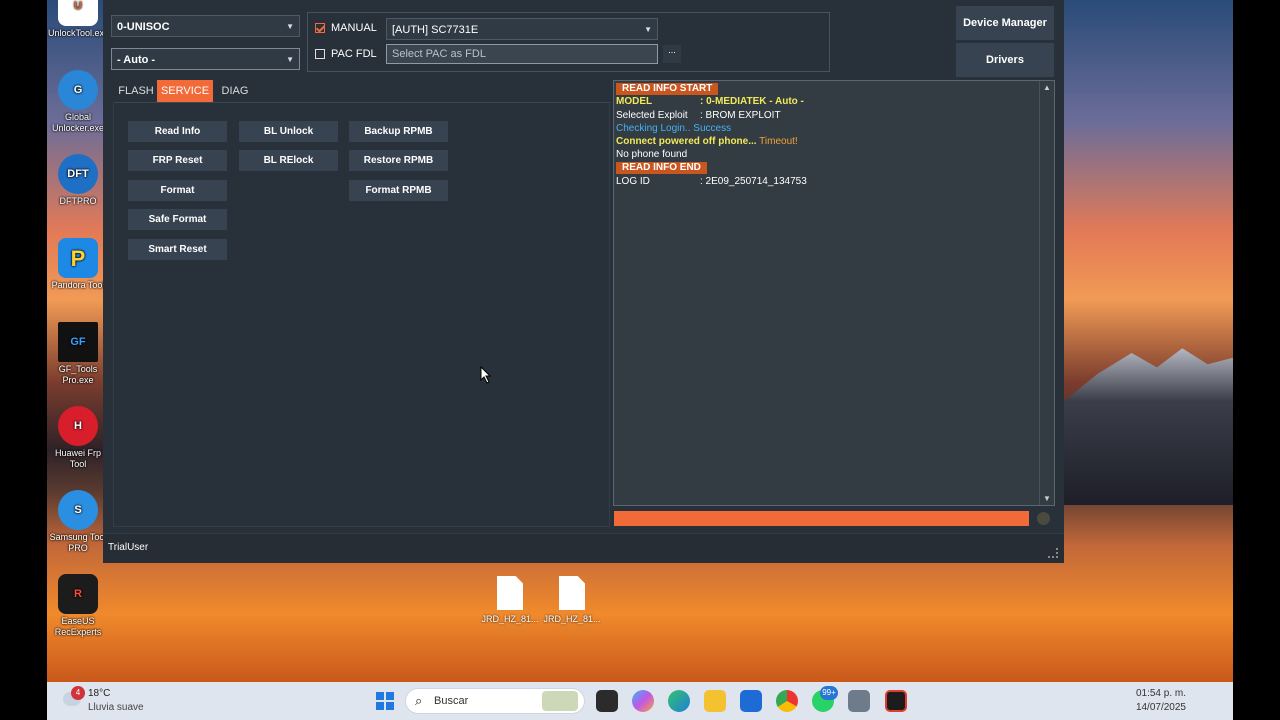  Describe the element at coordinates (1148, 426) in the screenshot. I see `wallpaper-mountain` at that location.